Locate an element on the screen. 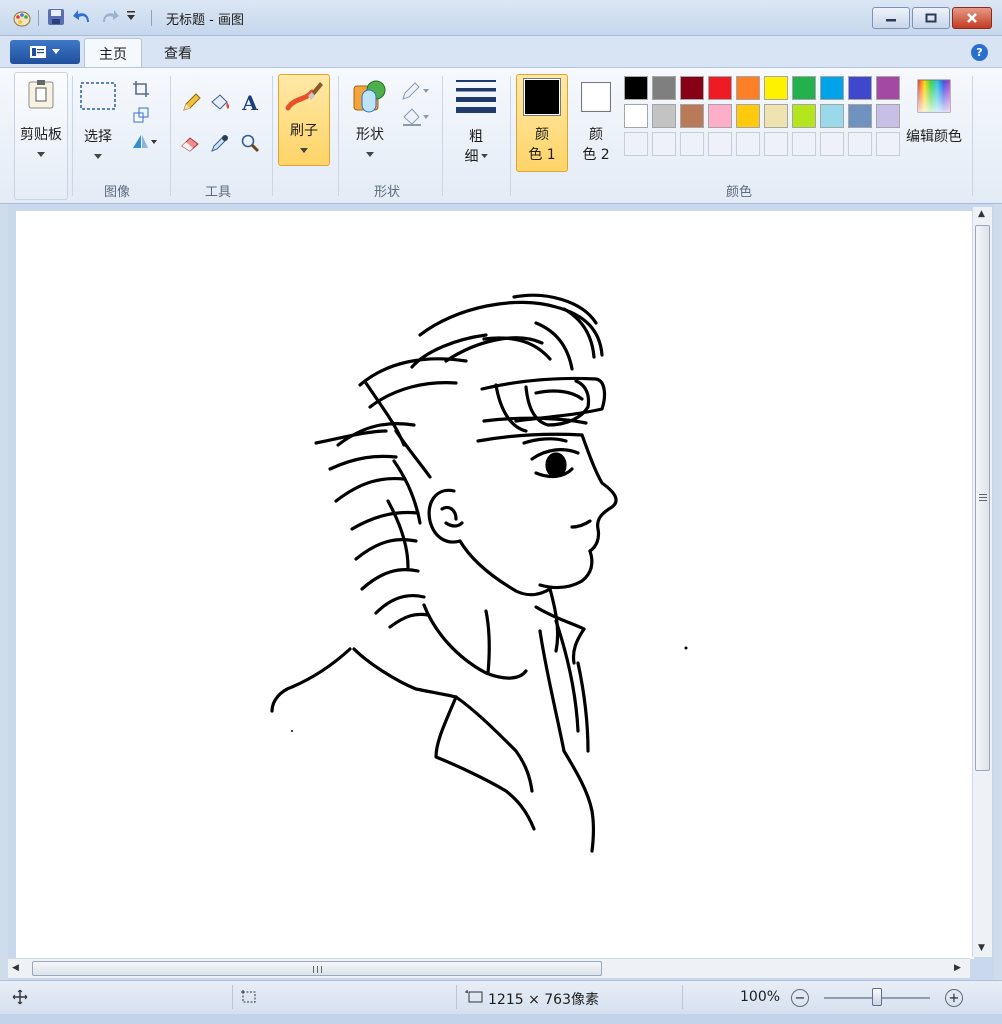  help-icon: ? is located at coordinates (979, 52).